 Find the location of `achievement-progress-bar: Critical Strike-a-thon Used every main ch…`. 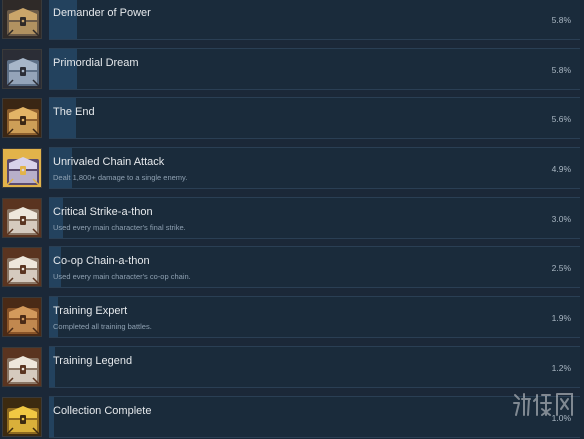

achievement-progress-bar: Critical Strike-a-thon Used every main ch… is located at coordinates (314, 217).